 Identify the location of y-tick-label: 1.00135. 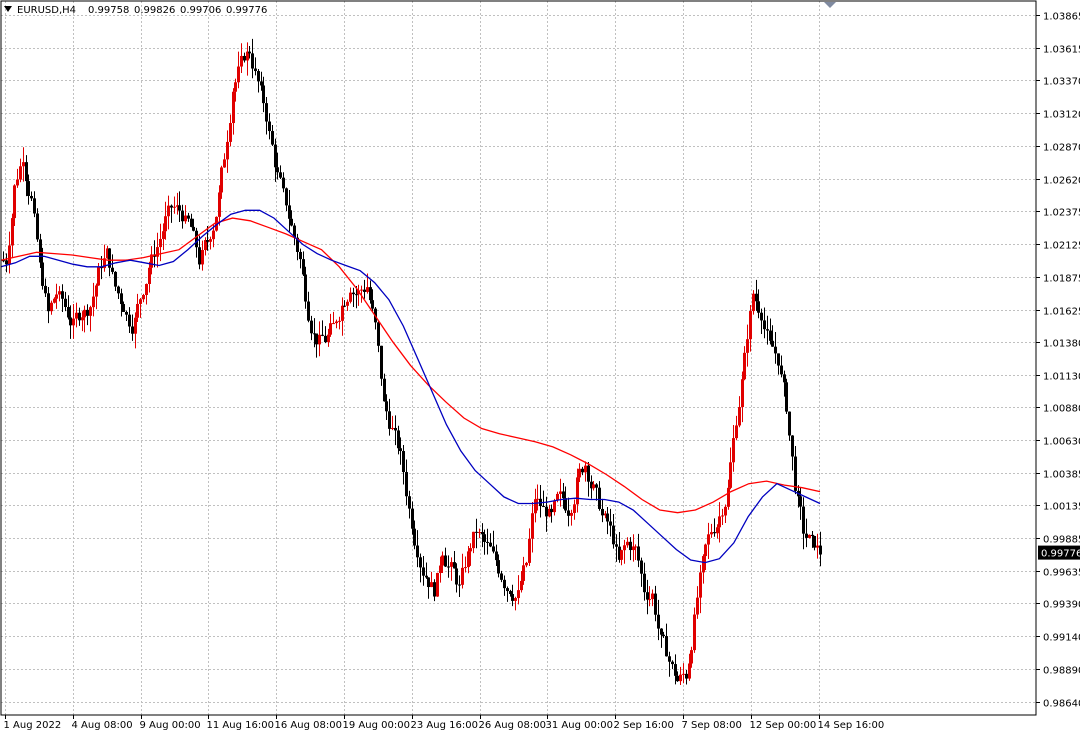
(1061, 507).